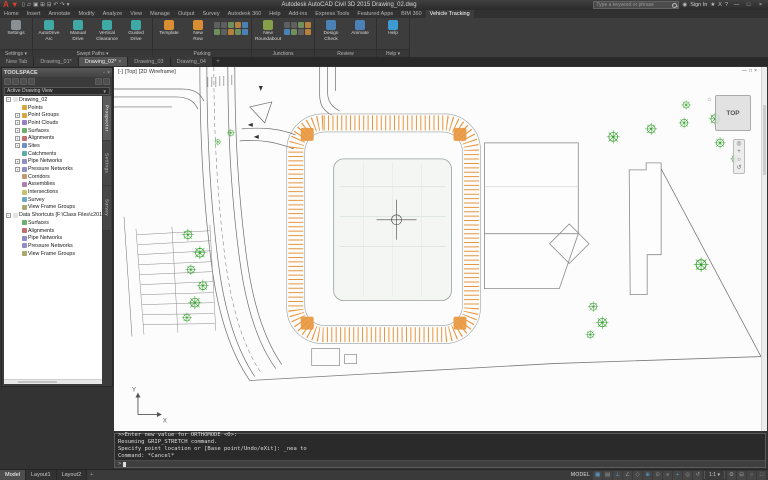  What do you see at coordinates (393, 28) in the screenshot?
I see `ribbon-button: Help` at bounding box center [393, 28].